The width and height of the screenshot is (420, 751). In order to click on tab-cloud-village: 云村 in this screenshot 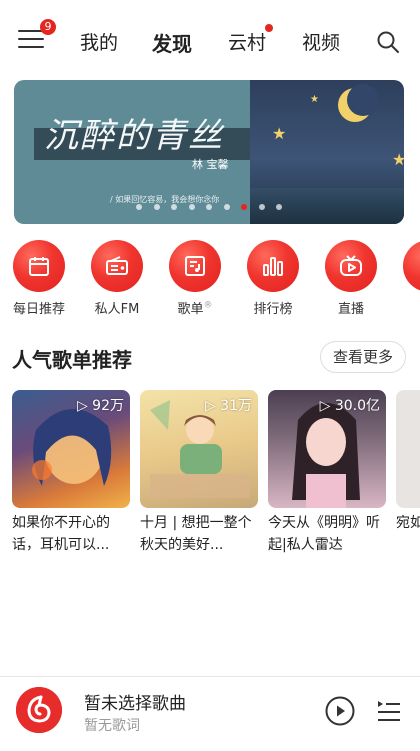, I will do `click(247, 41)`.